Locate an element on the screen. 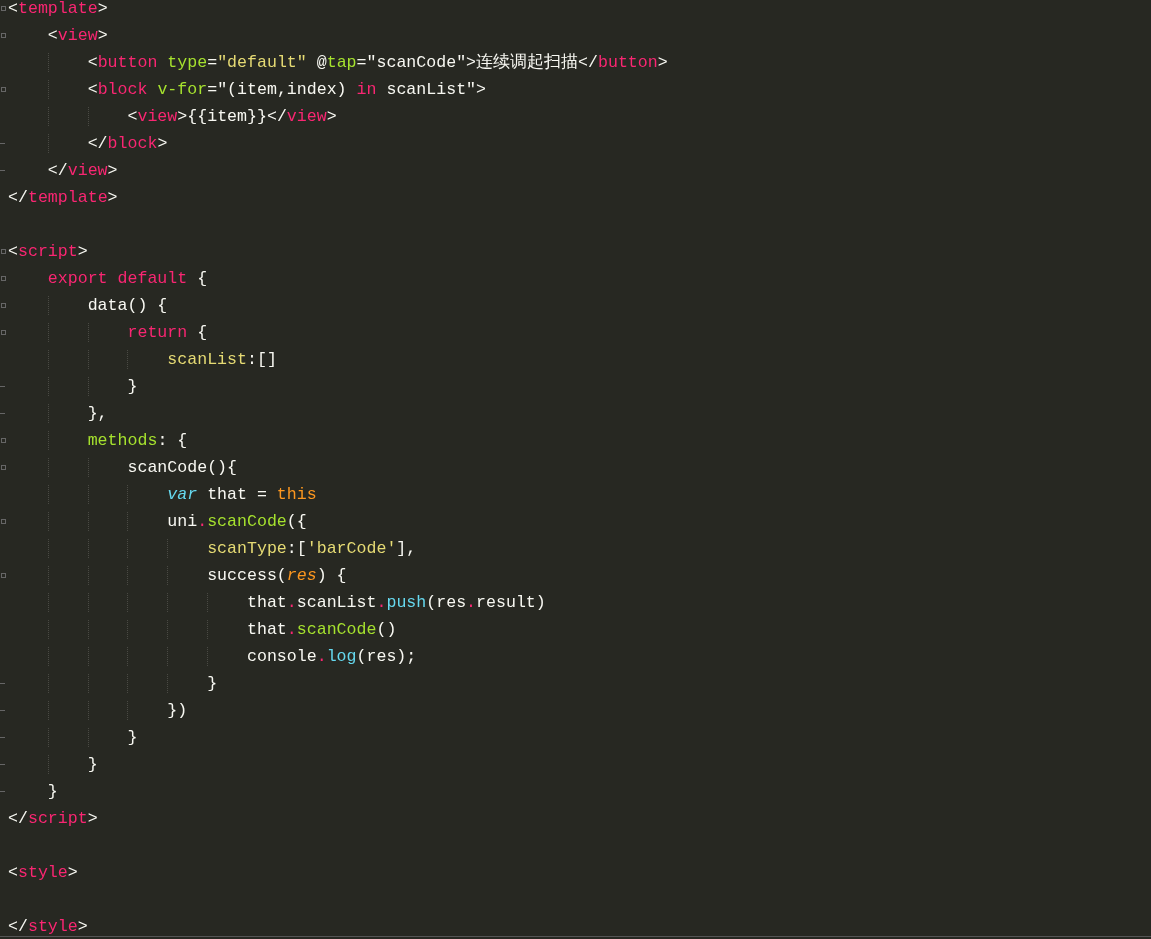 This screenshot has width=1151, height=939. code-line: methods: { is located at coordinates (98, 440).